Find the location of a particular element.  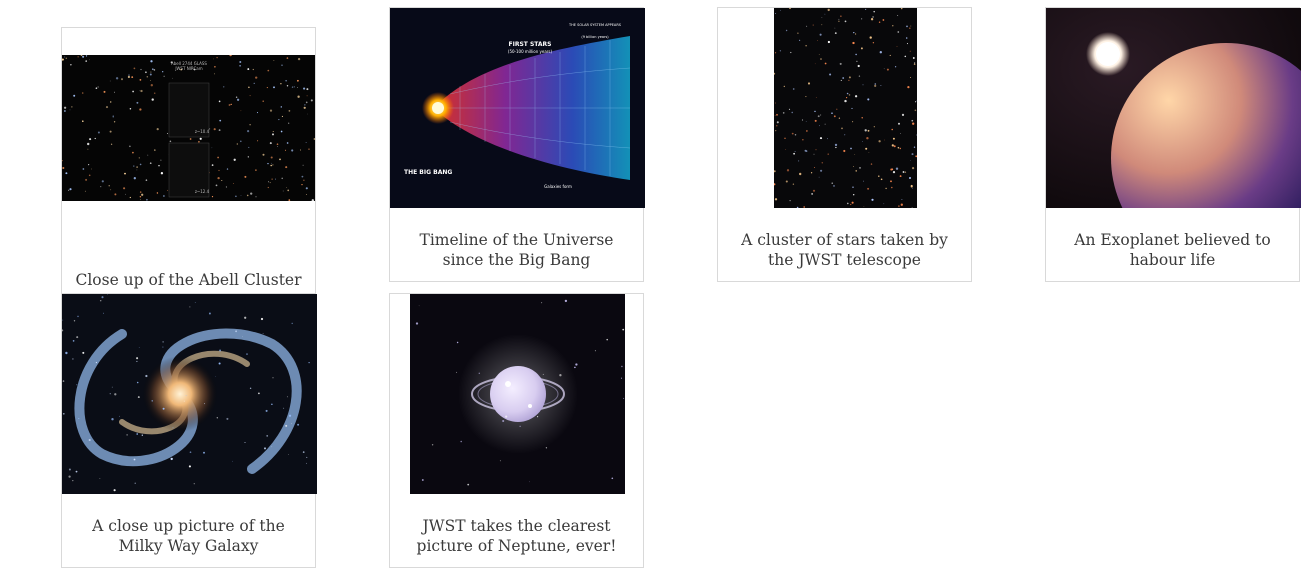

gallery-caption: An Exoplanet believed to habour life is located at coordinates (1172, 248).